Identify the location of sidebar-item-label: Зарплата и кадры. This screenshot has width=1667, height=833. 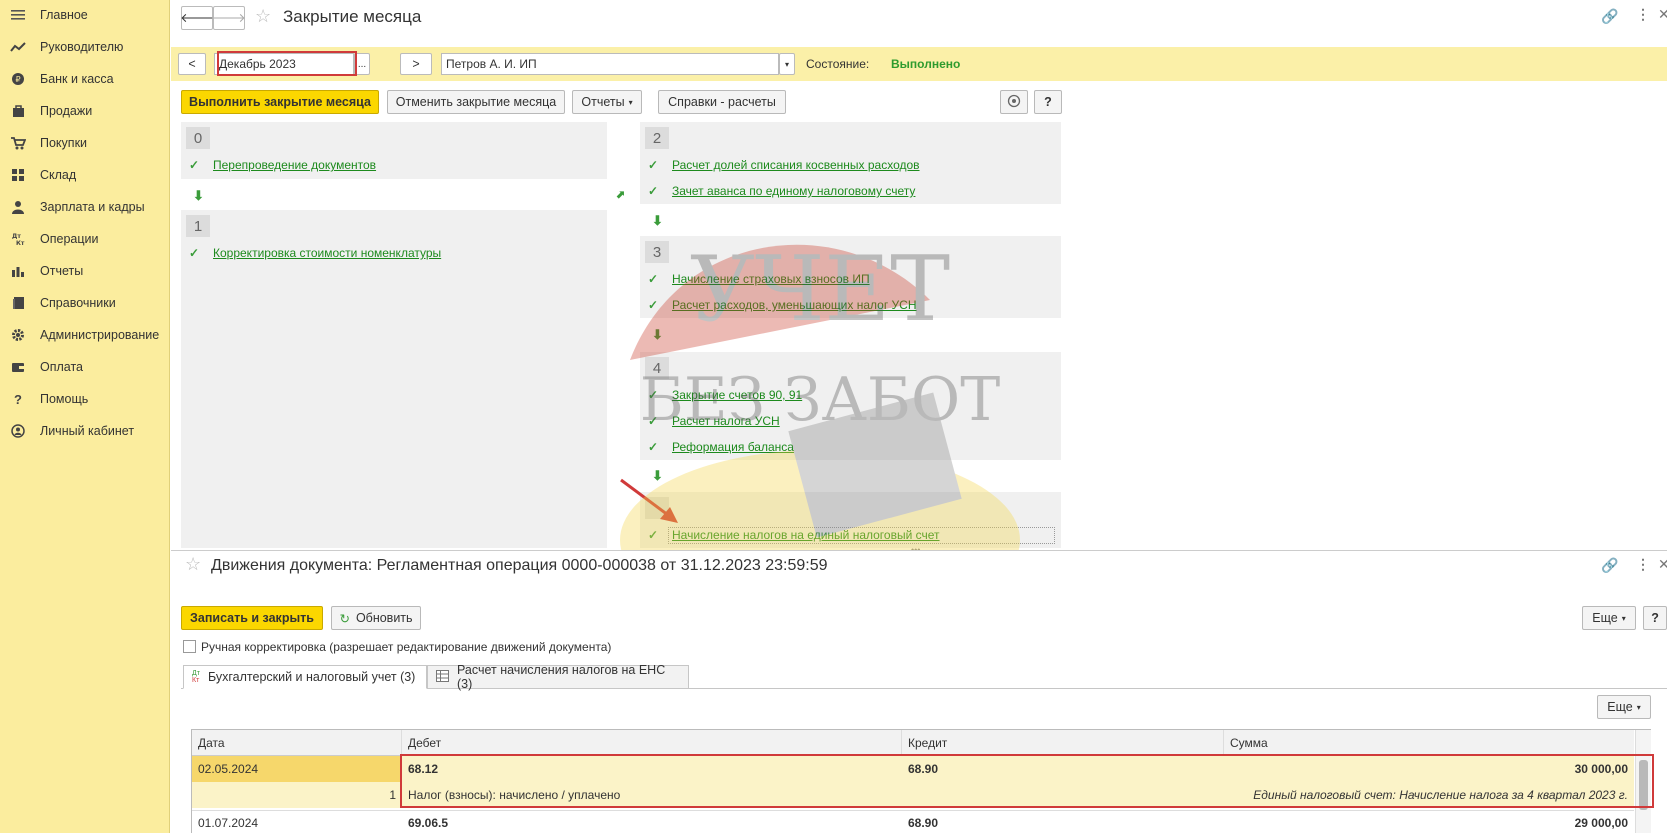
(92, 207).